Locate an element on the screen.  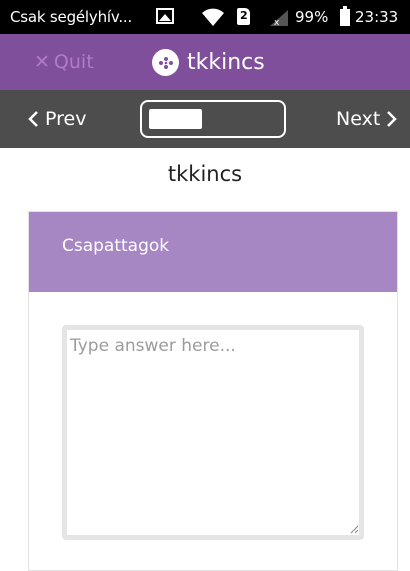
page-selector is located at coordinates (213, 119).